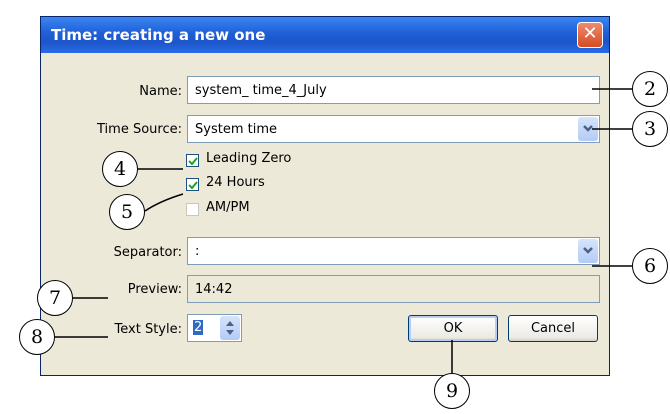 The width and height of the screenshot is (670, 414). I want to click on callout-6: 6, so click(650, 266).